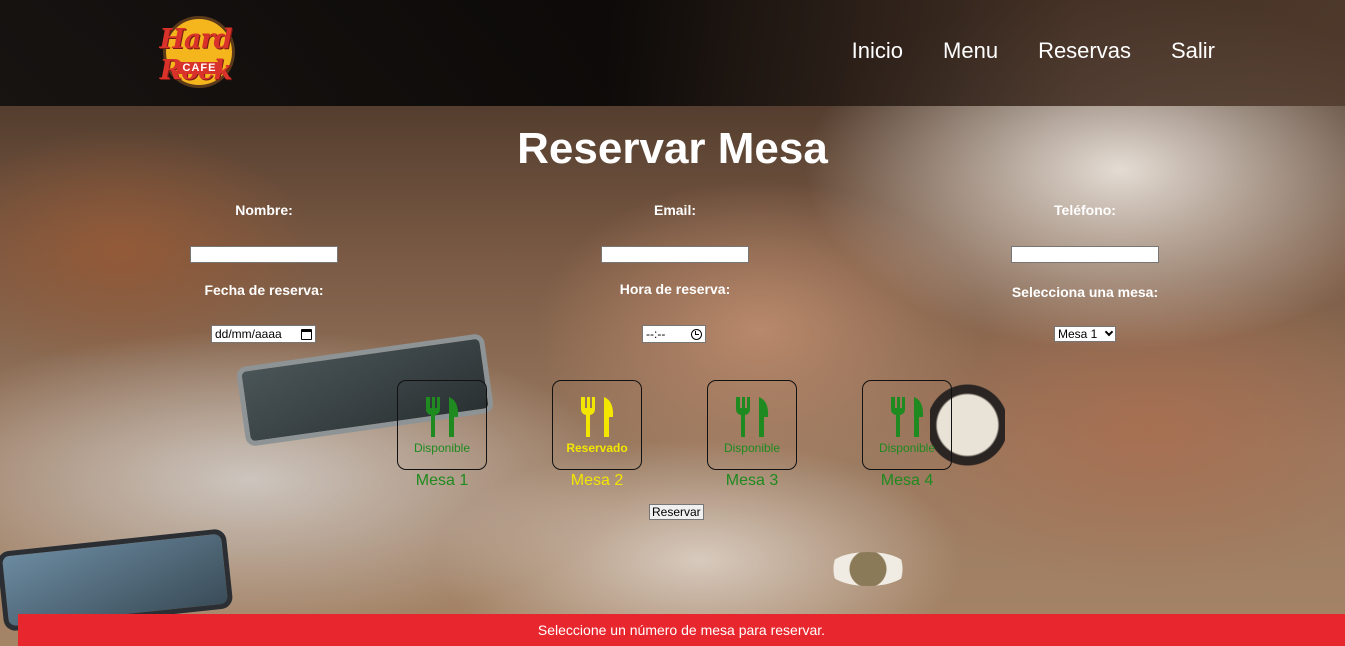  What do you see at coordinates (597, 448) in the screenshot?
I see `mesa-status: Reservado` at bounding box center [597, 448].